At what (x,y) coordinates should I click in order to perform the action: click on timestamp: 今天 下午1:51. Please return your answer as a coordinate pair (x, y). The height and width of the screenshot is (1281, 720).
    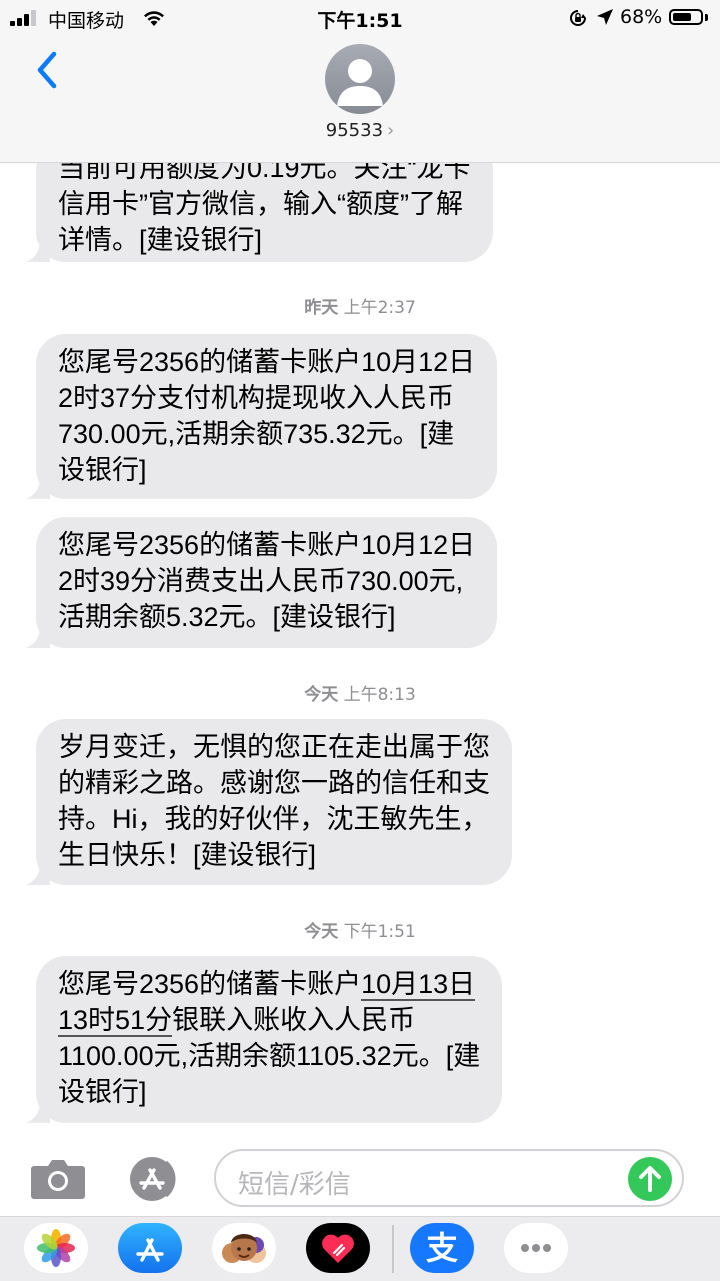
    Looking at the image, I should click on (360, 929).